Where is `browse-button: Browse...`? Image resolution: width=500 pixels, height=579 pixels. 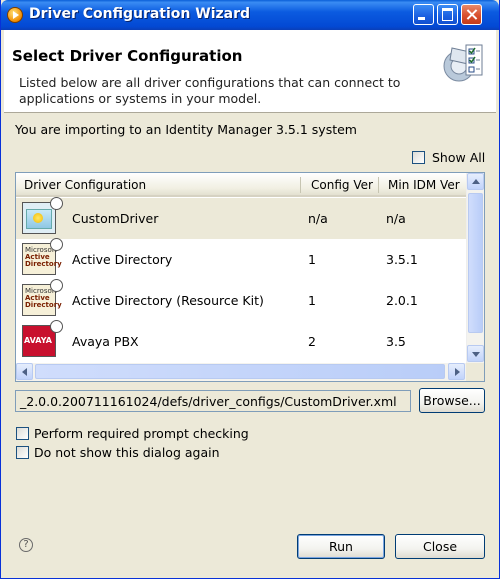 browse-button: Browse... is located at coordinates (452, 400).